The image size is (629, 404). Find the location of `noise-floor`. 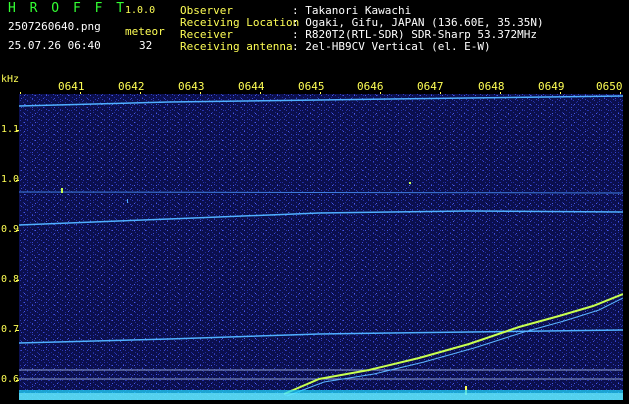

noise-floor is located at coordinates (321, 396).